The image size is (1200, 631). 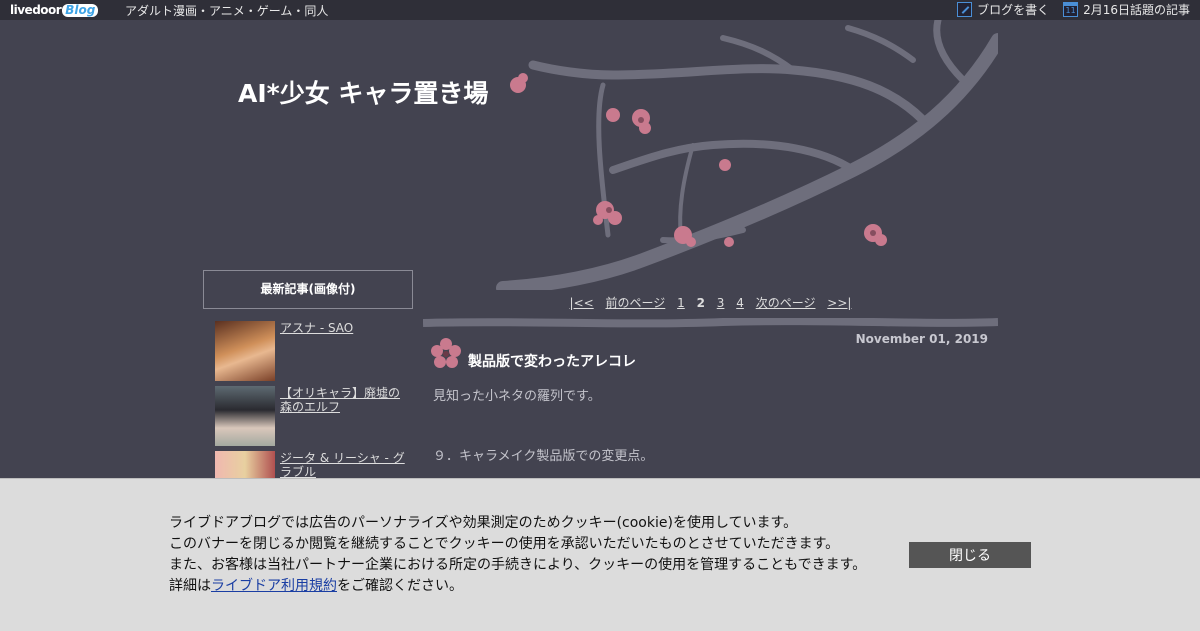 What do you see at coordinates (970, 555) in the screenshot?
I see `close-button: 閉じる` at bounding box center [970, 555].